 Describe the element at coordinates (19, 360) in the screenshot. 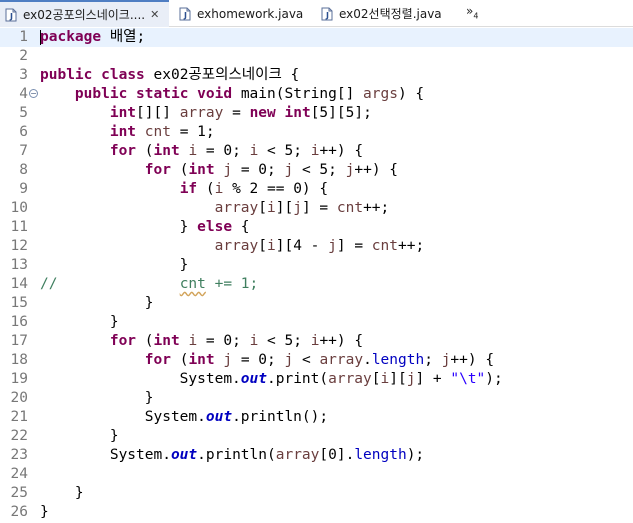

I see `line-number: 18` at that location.